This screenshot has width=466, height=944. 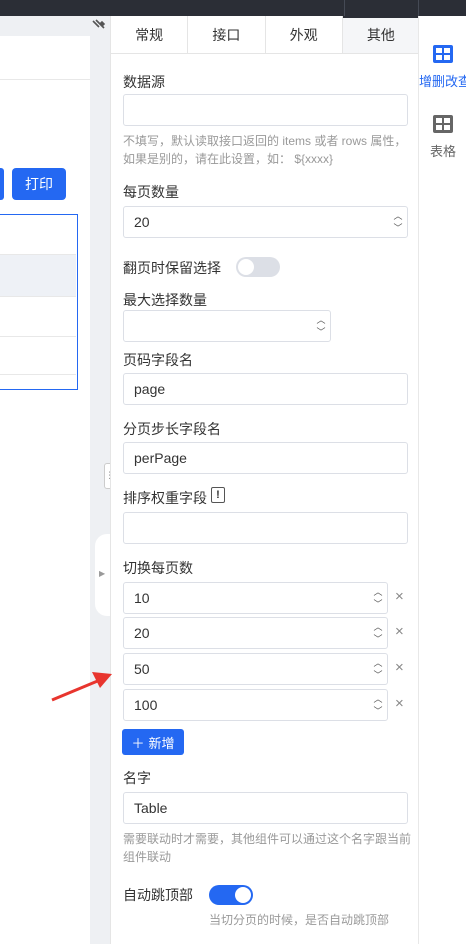 What do you see at coordinates (443, 124) in the screenshot?
I see `table-icon` at bounding box center [443, 124].